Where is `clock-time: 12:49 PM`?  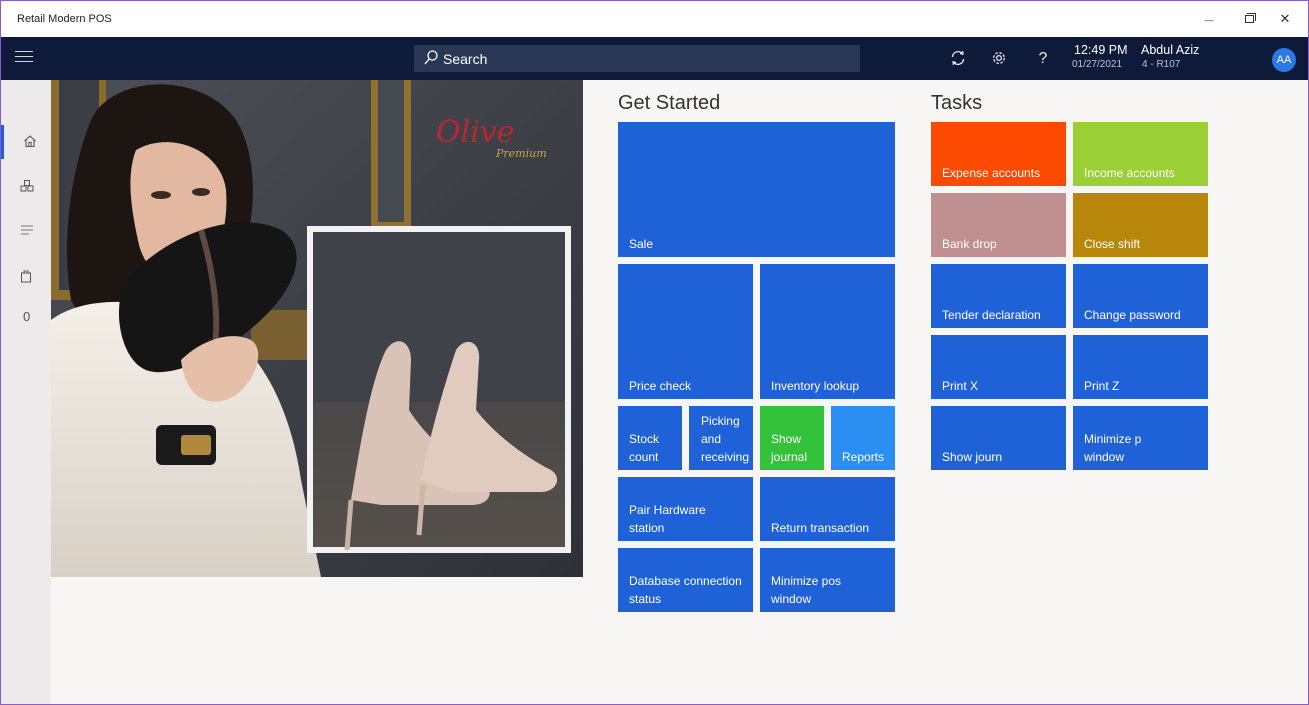 clock-time: 12:49 PM is located at coordinates (1101, 50).